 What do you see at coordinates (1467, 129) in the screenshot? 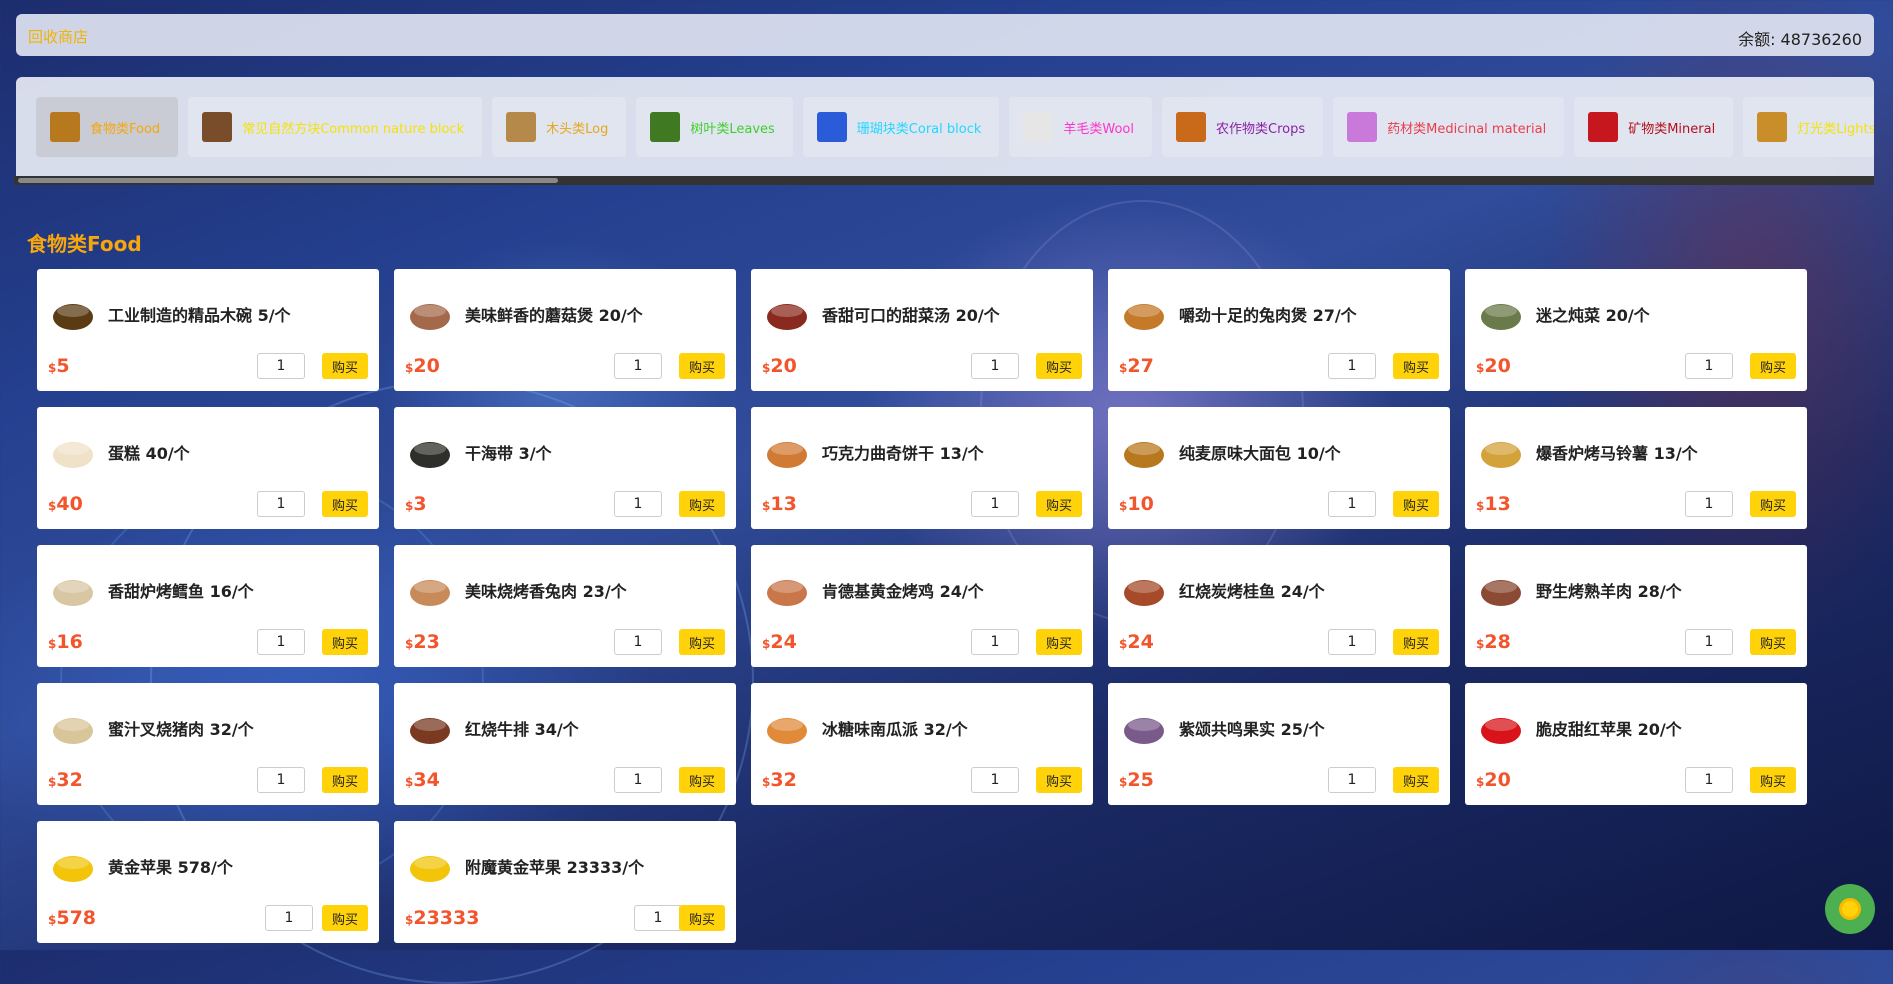
I see `category-tab-label: 药材类Medicinal material` at bounding box center [1467, 129].